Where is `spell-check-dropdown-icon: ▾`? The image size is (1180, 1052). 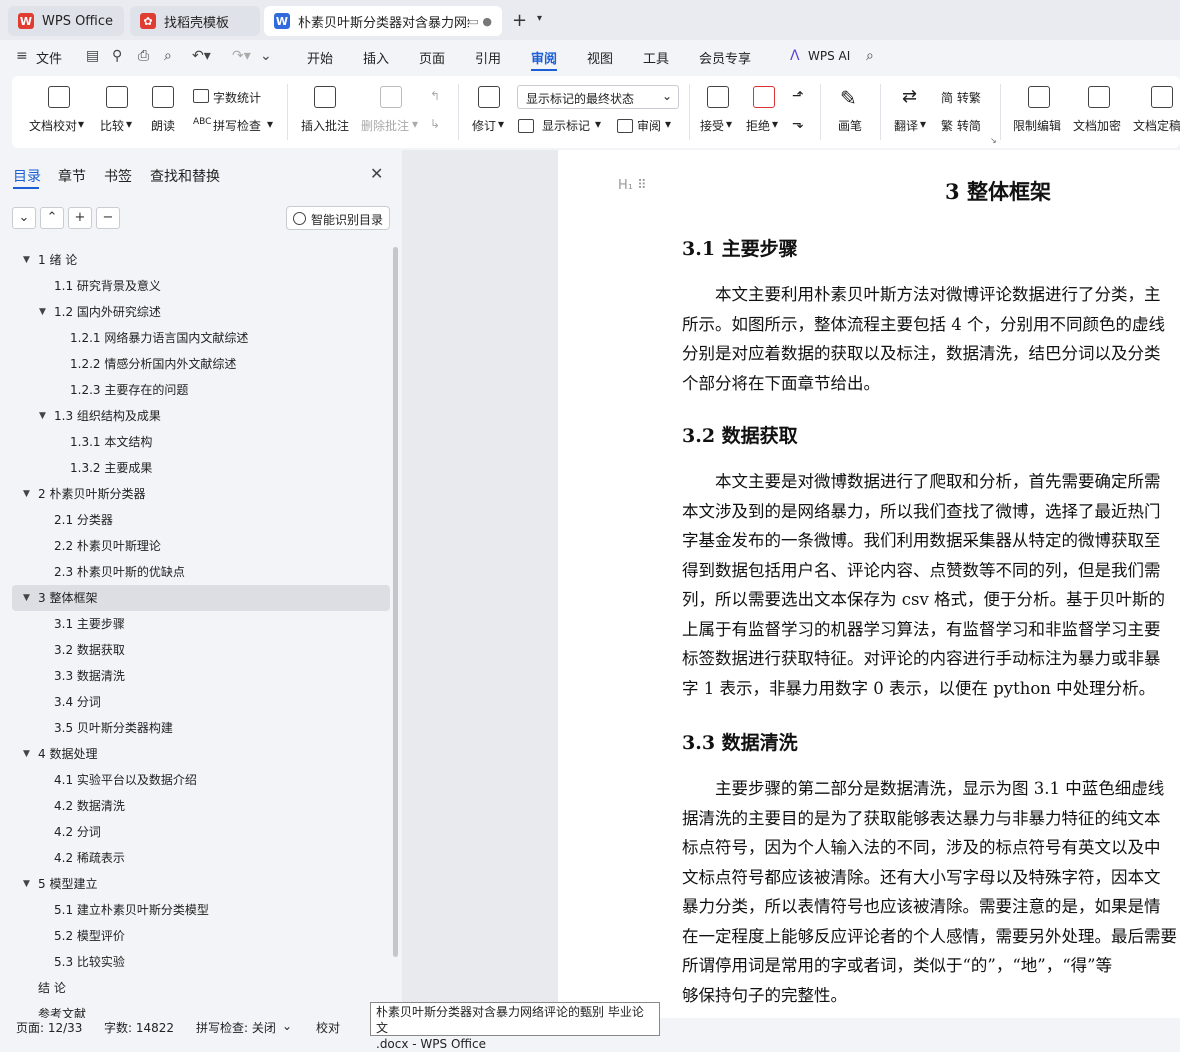
spell-check-dropdown-icon: ▾ is located at coordinates (270, 124).